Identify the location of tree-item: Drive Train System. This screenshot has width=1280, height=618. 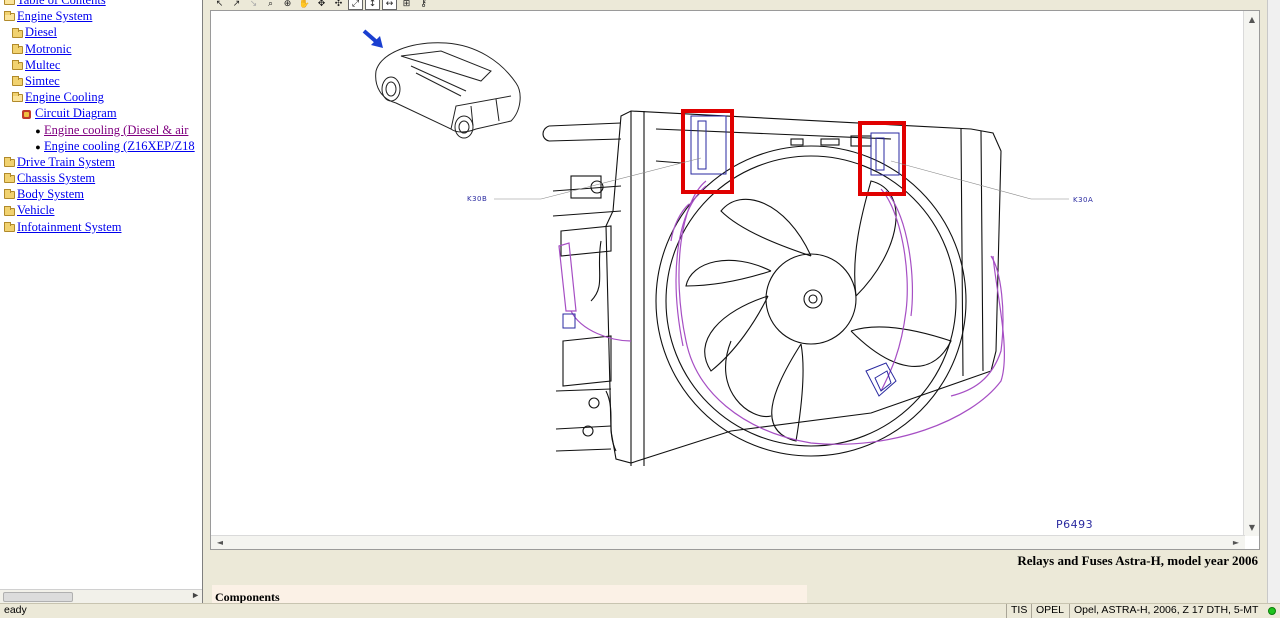
(101, 162).